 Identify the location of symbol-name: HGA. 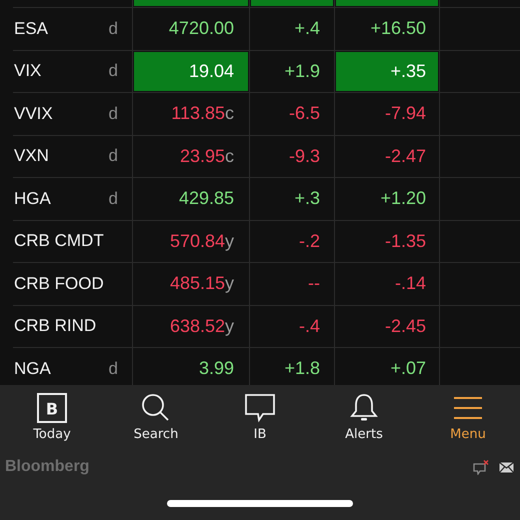
(32, 198).